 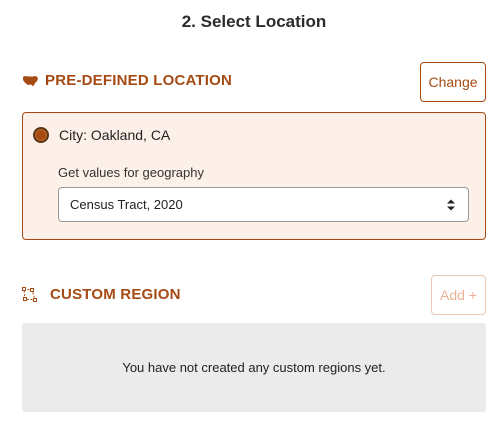 What do you see at coordinates (453, 82) in the screenshot?
I see `change-location-button: Change` at bounding box center [453, 82].